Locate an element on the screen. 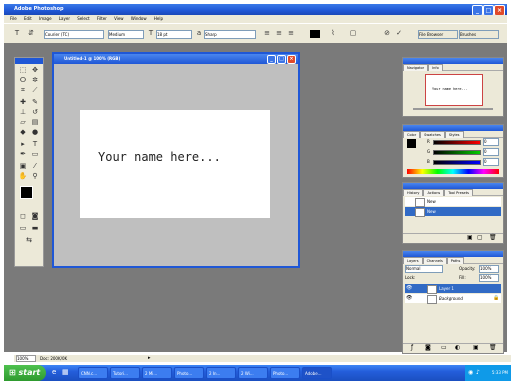 This screenshot has width=511, height=381. menu-select: Select is located at coordinates (83, 18).